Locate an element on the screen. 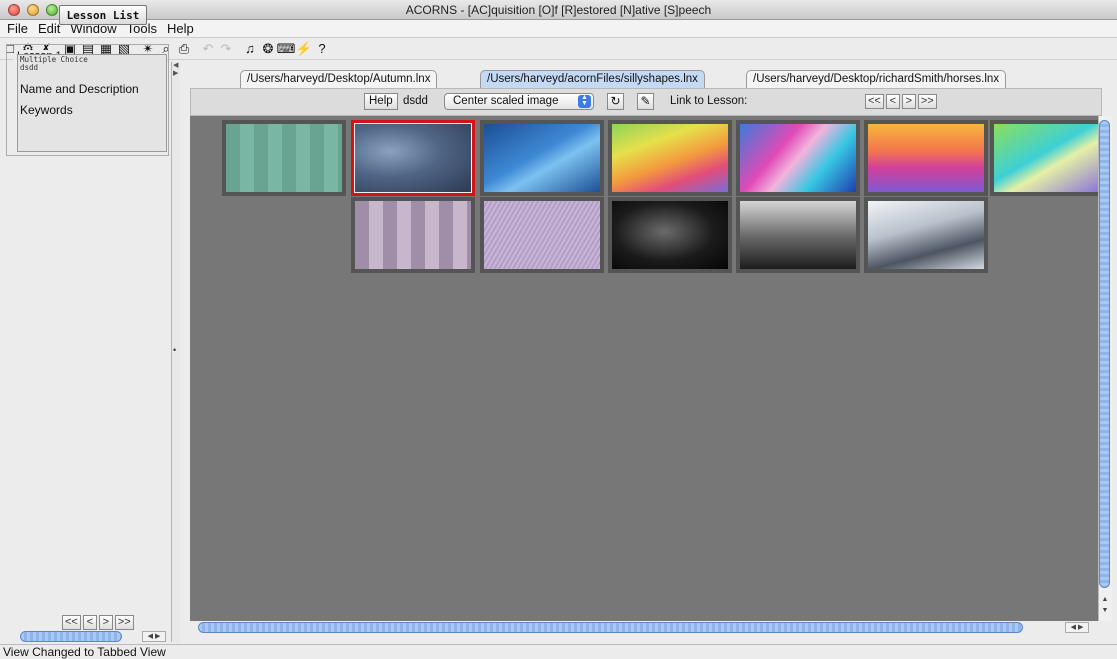  thumbnail-pink-cyan-ribbon is located at coordinates (798, 158).